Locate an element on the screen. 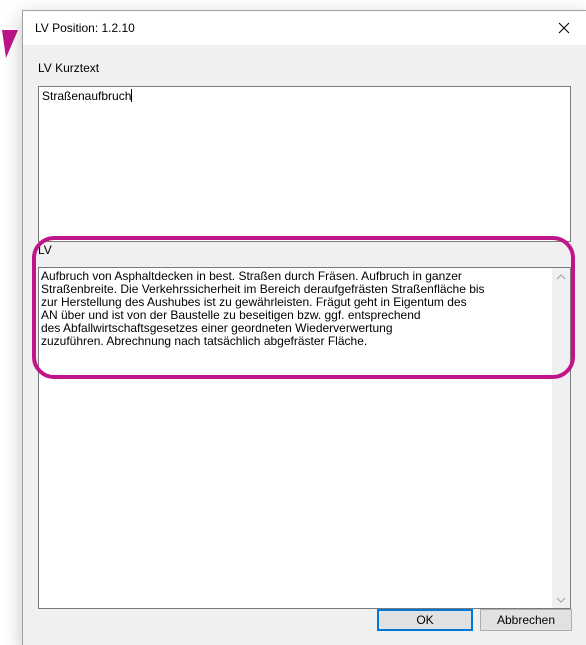 This screenshot has height=645, width=586. chevron-down-icon is located at coordinates (561, 600).